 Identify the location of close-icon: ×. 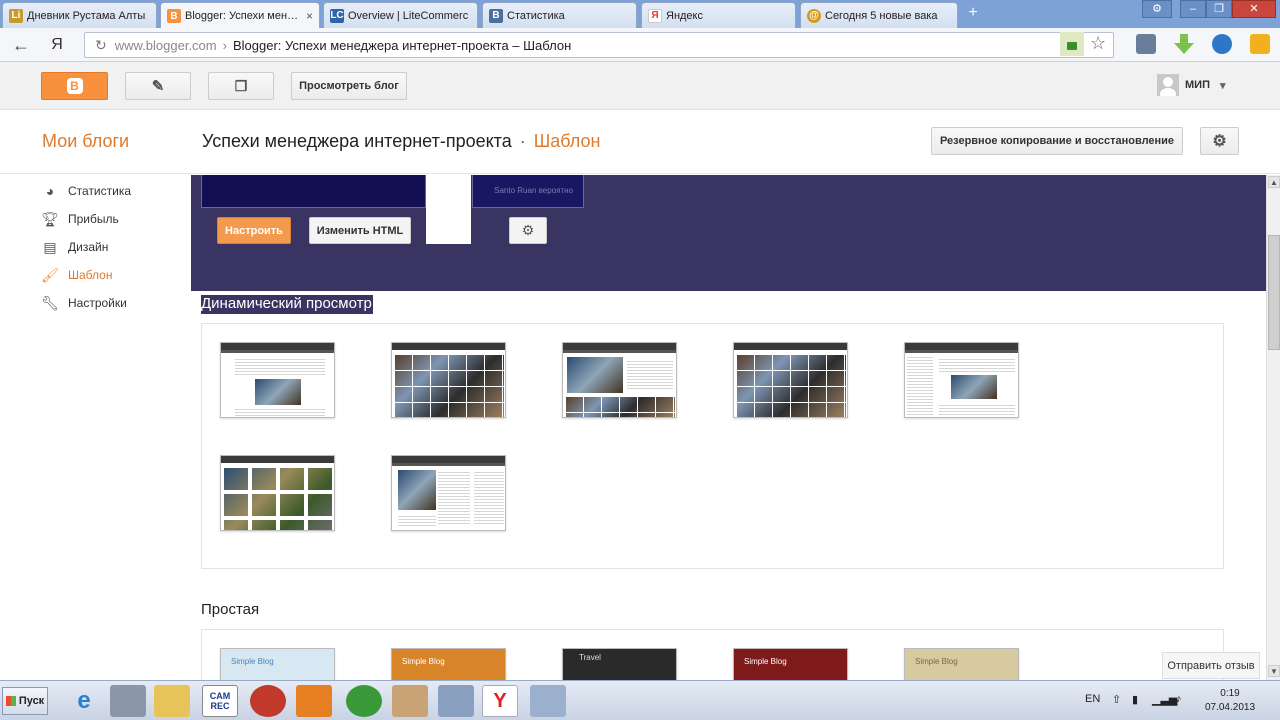
(309, 16).